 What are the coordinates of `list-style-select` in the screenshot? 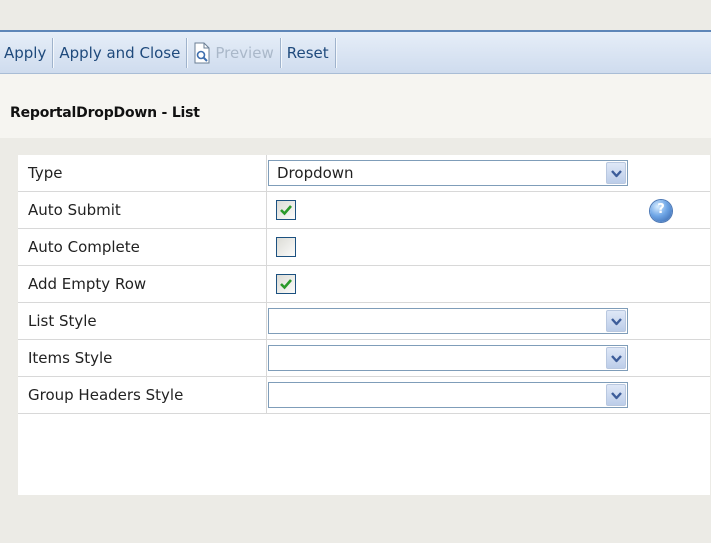 It's located at (448, 321).